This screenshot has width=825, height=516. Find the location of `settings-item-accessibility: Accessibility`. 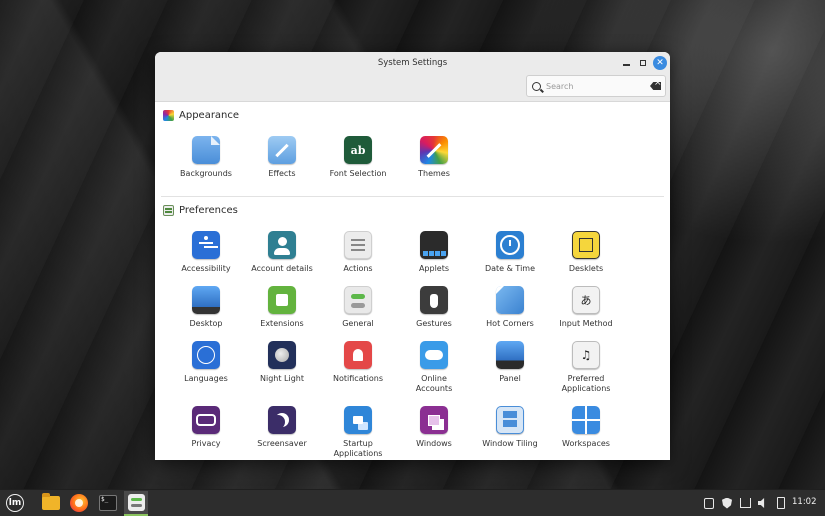

settings-item-accessibility: Accessibility is located at coordinates (206, 252).